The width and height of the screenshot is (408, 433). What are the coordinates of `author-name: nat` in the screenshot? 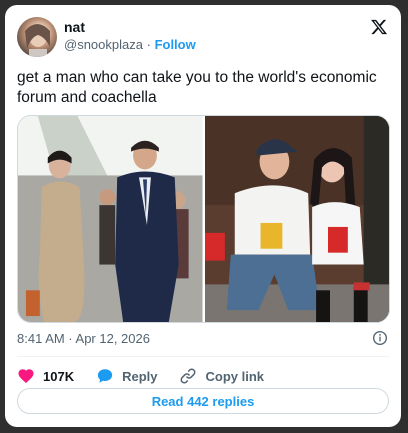 It's located at (74, 27).